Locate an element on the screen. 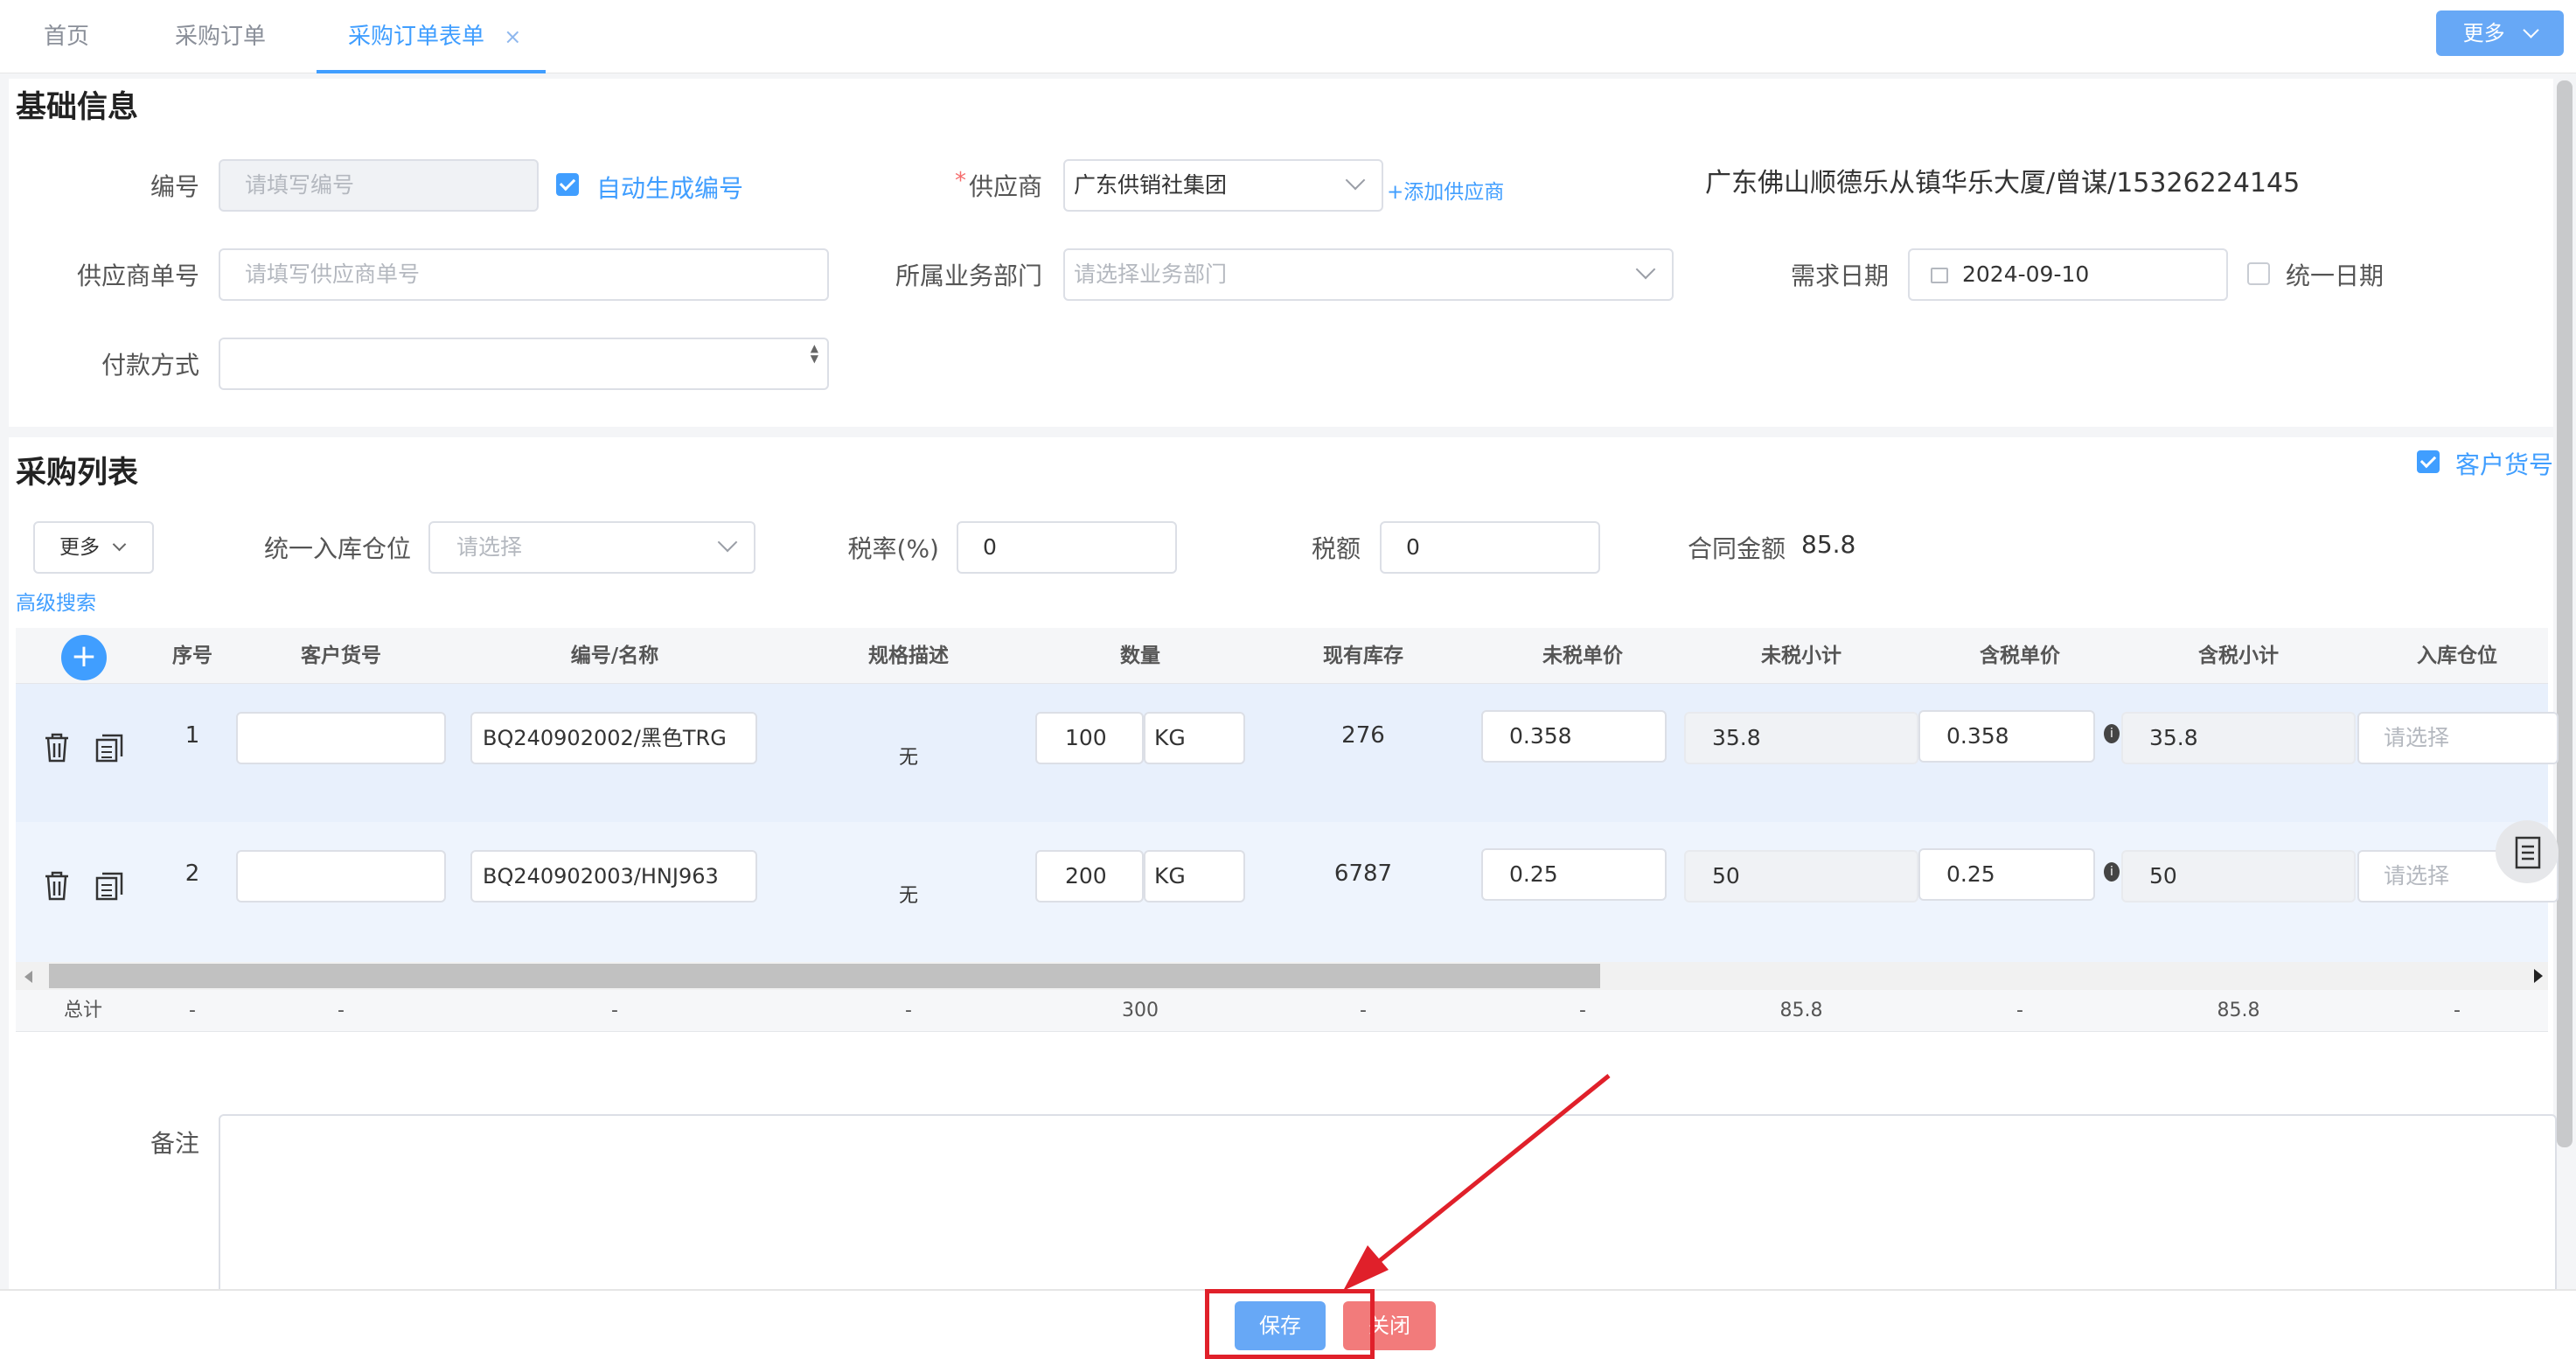 This screenshot has height=1359, width=2576. supplier-select: 广东供销社集团 is located at coordinates (1223, 185).